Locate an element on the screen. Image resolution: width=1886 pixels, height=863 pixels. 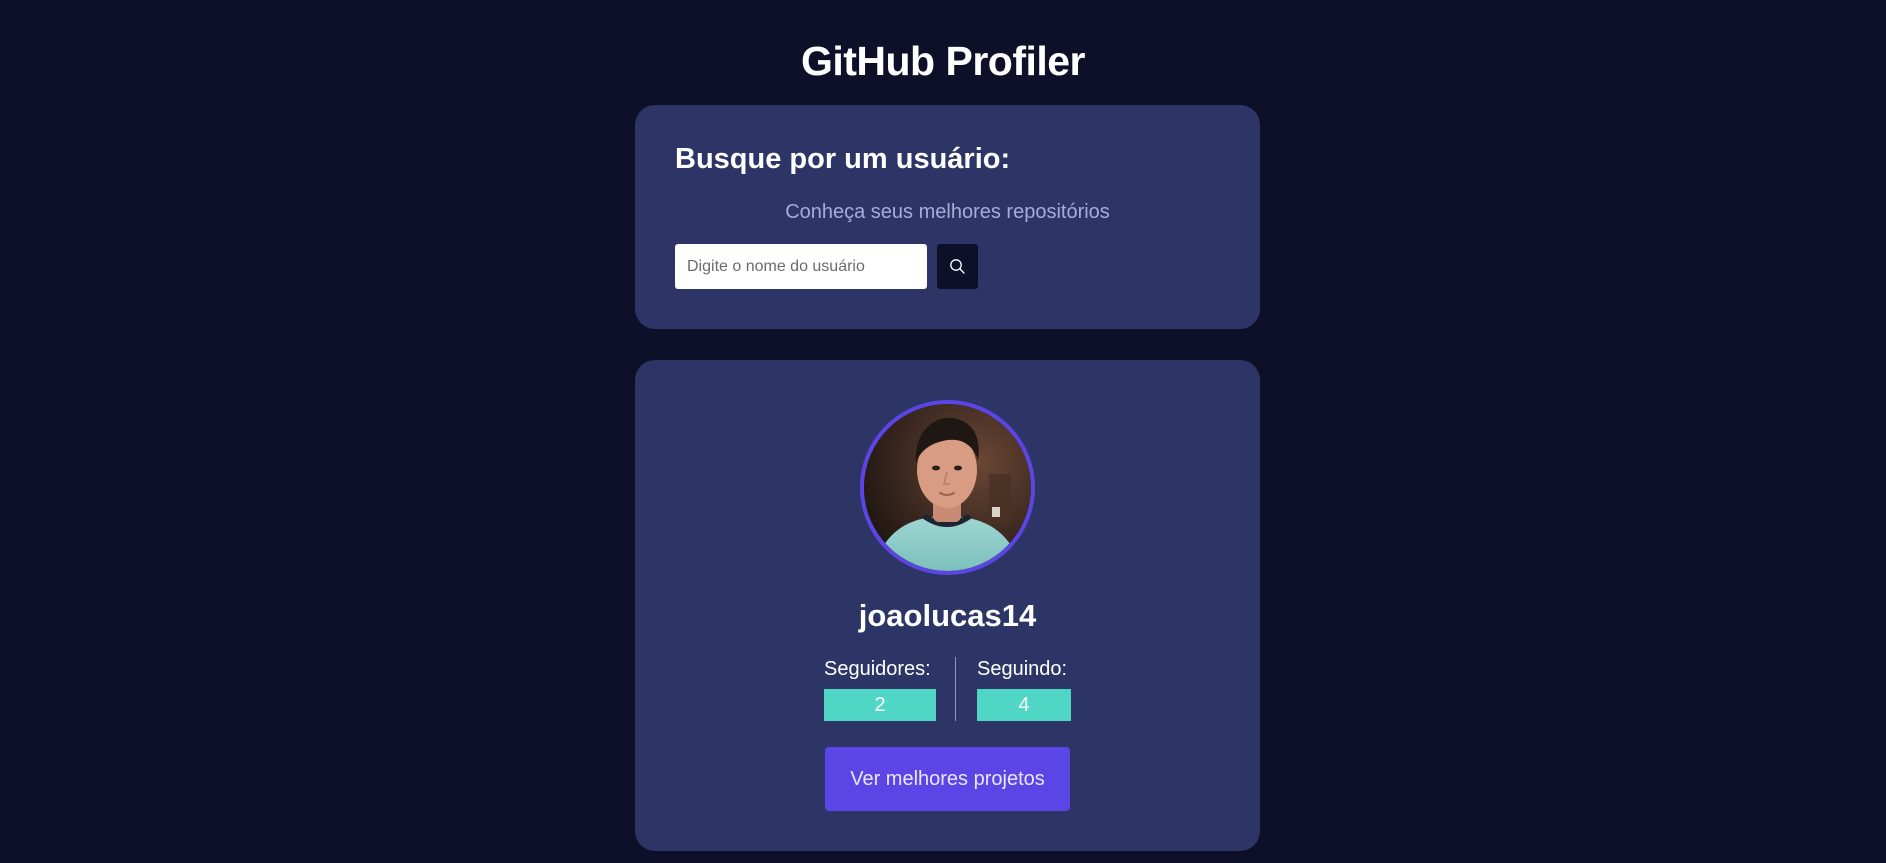
stats-divider is located at coordinates (955, 689).